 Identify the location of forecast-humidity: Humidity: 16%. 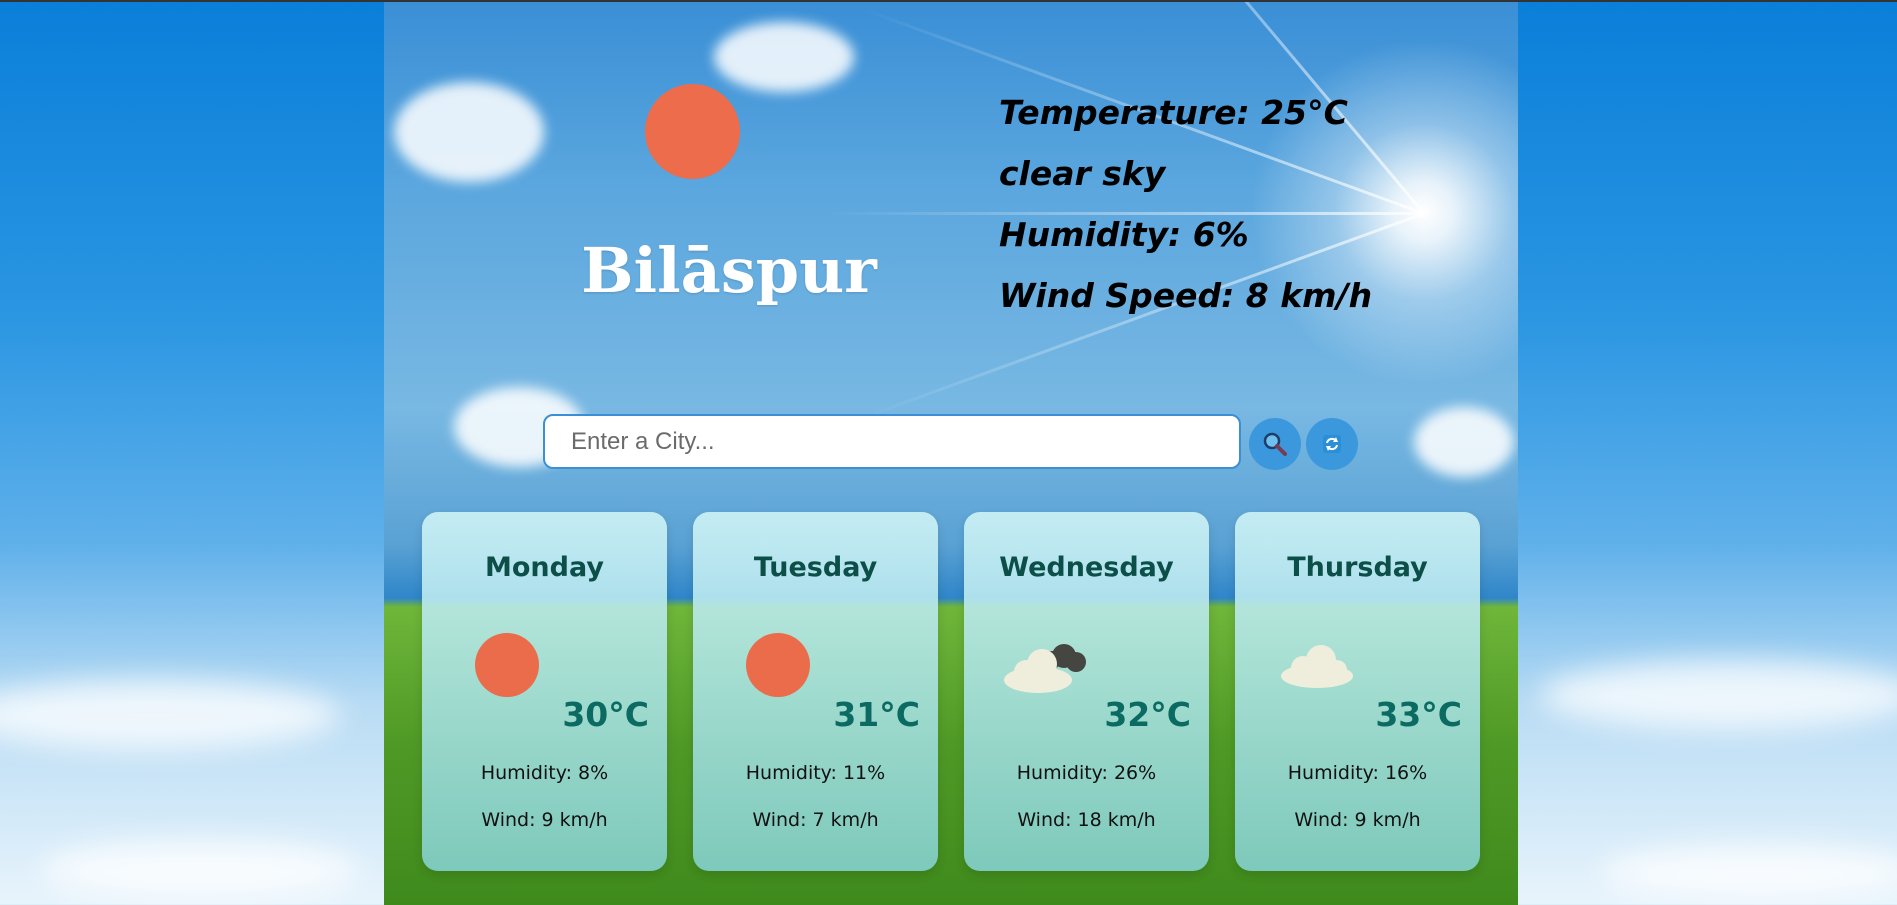
(1357, 773).